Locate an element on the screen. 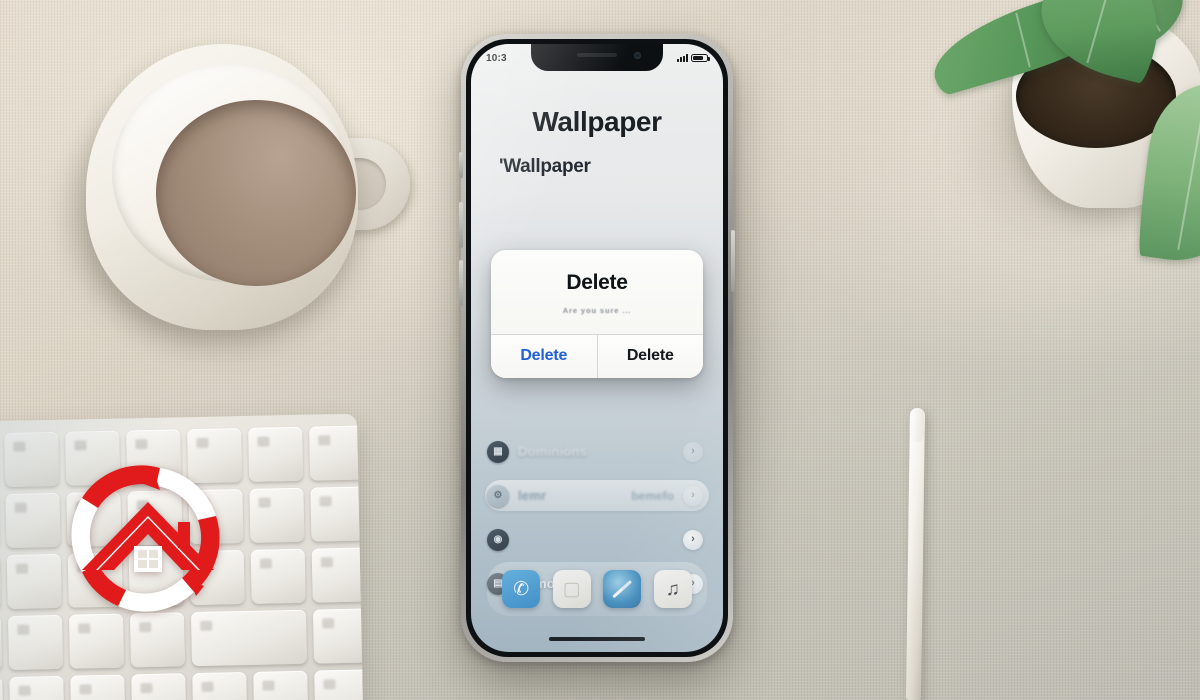 This screenshot has width=1200, height=700. dialog-actions: Delete Delete is located at coordinates (597, 355).